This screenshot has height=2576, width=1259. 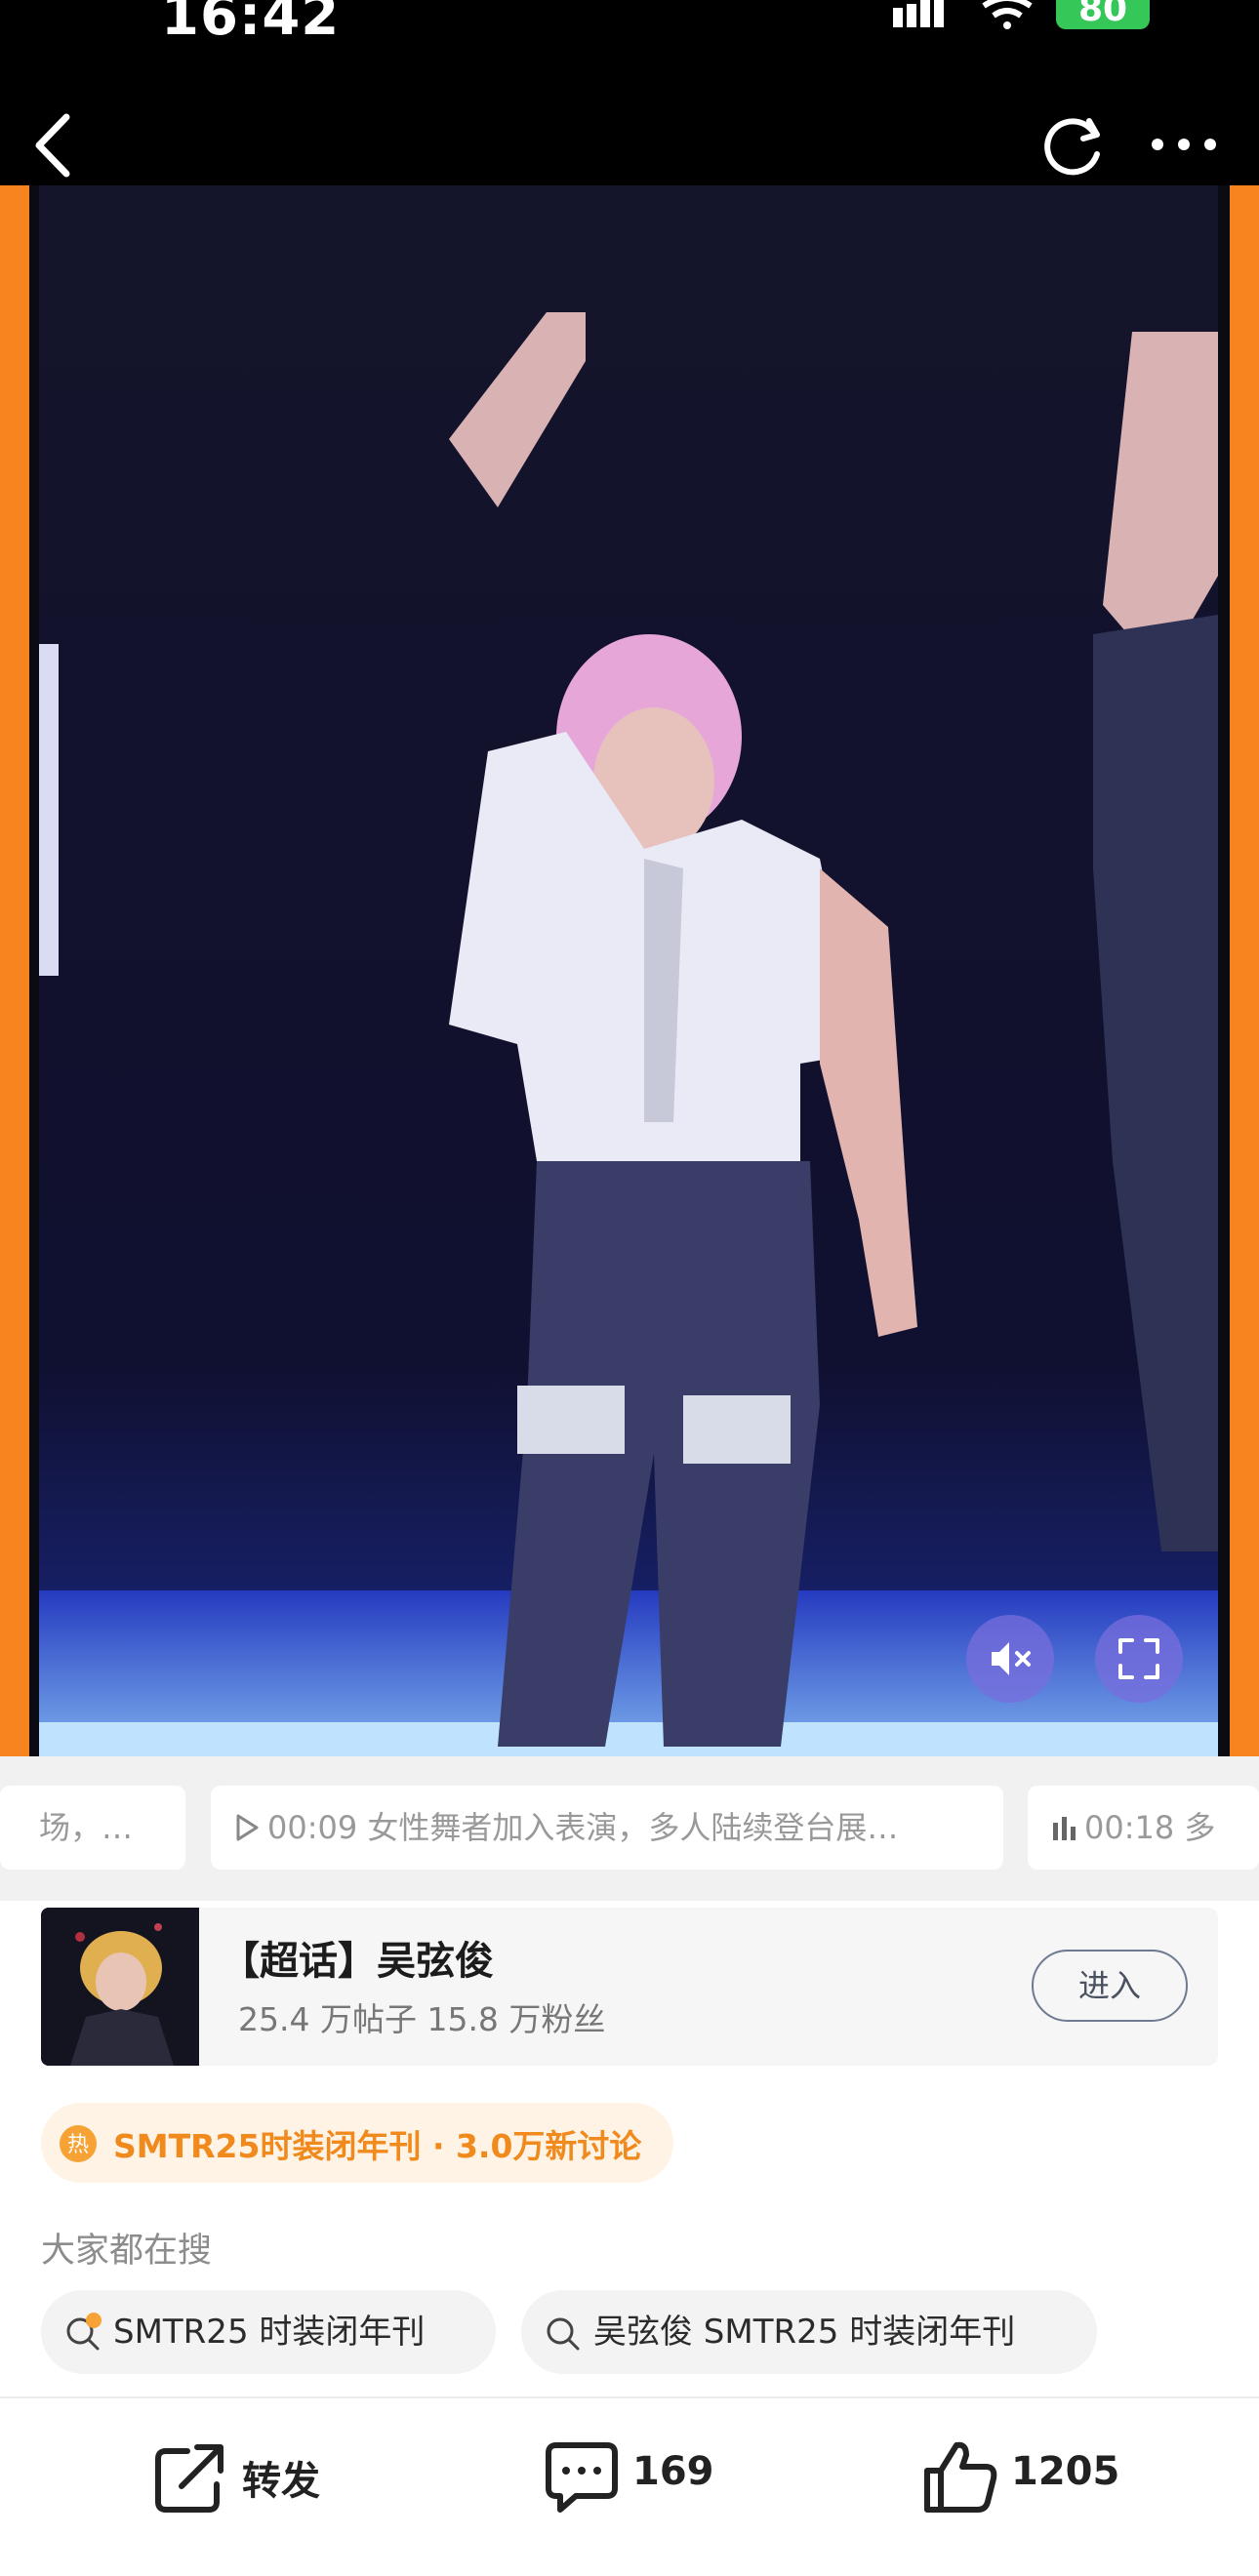 I want to click on svg-text: 热, so click(x=78, y=2145).